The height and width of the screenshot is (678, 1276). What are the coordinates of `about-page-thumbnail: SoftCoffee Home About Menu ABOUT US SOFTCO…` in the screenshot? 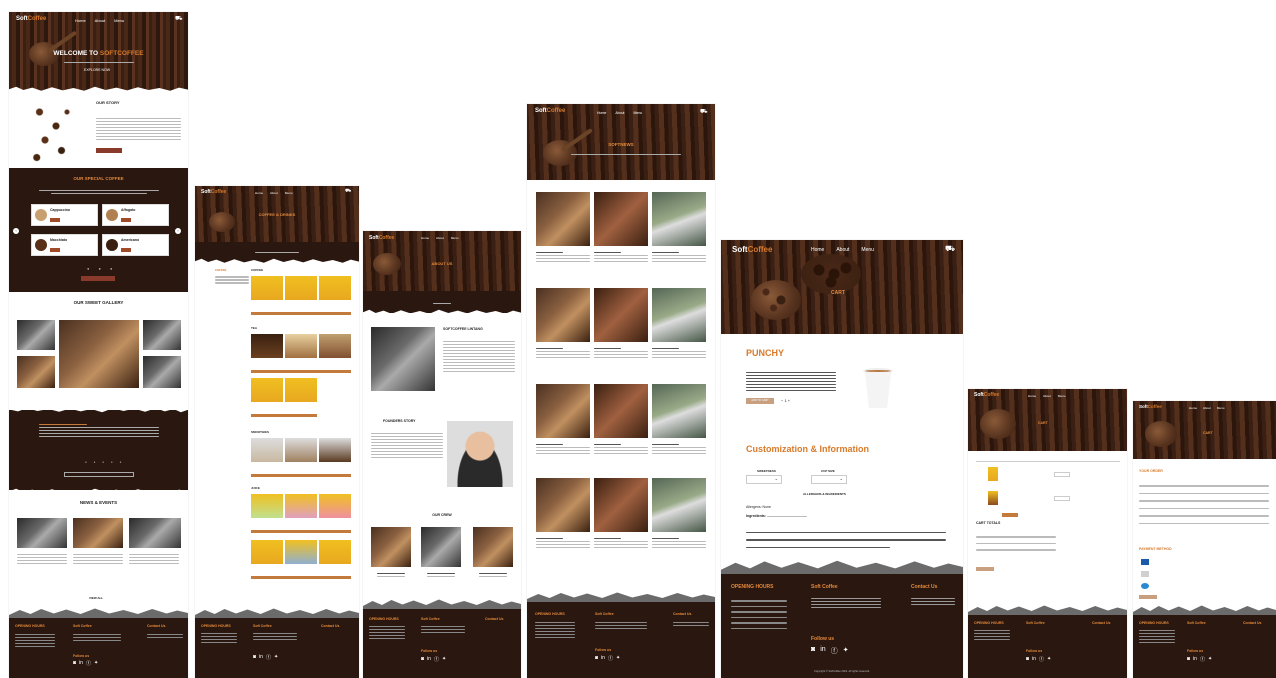 It's located at (442, 454).